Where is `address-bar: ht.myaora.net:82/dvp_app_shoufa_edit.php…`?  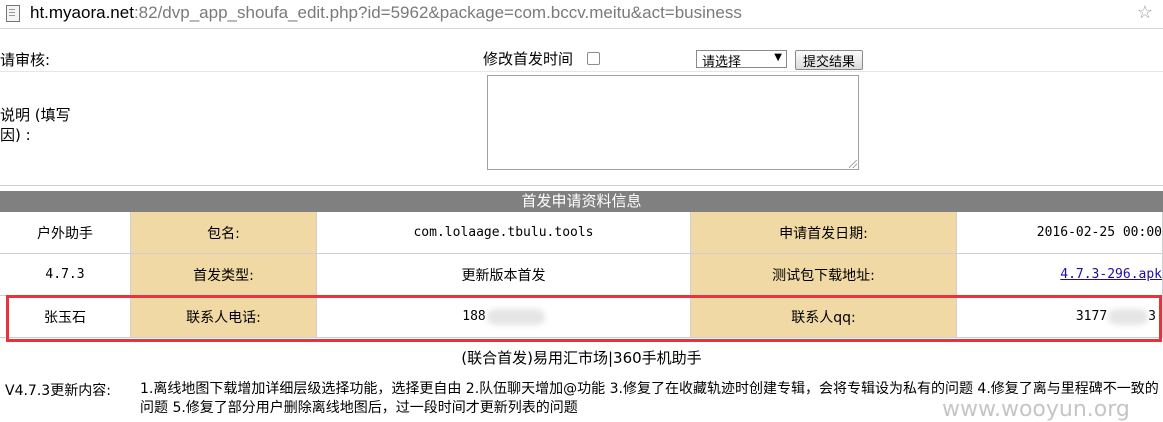 address-bar: ht.myaora.net:82/dvp_app_shoufa_edit.php… is located at coordinates (581, 14).